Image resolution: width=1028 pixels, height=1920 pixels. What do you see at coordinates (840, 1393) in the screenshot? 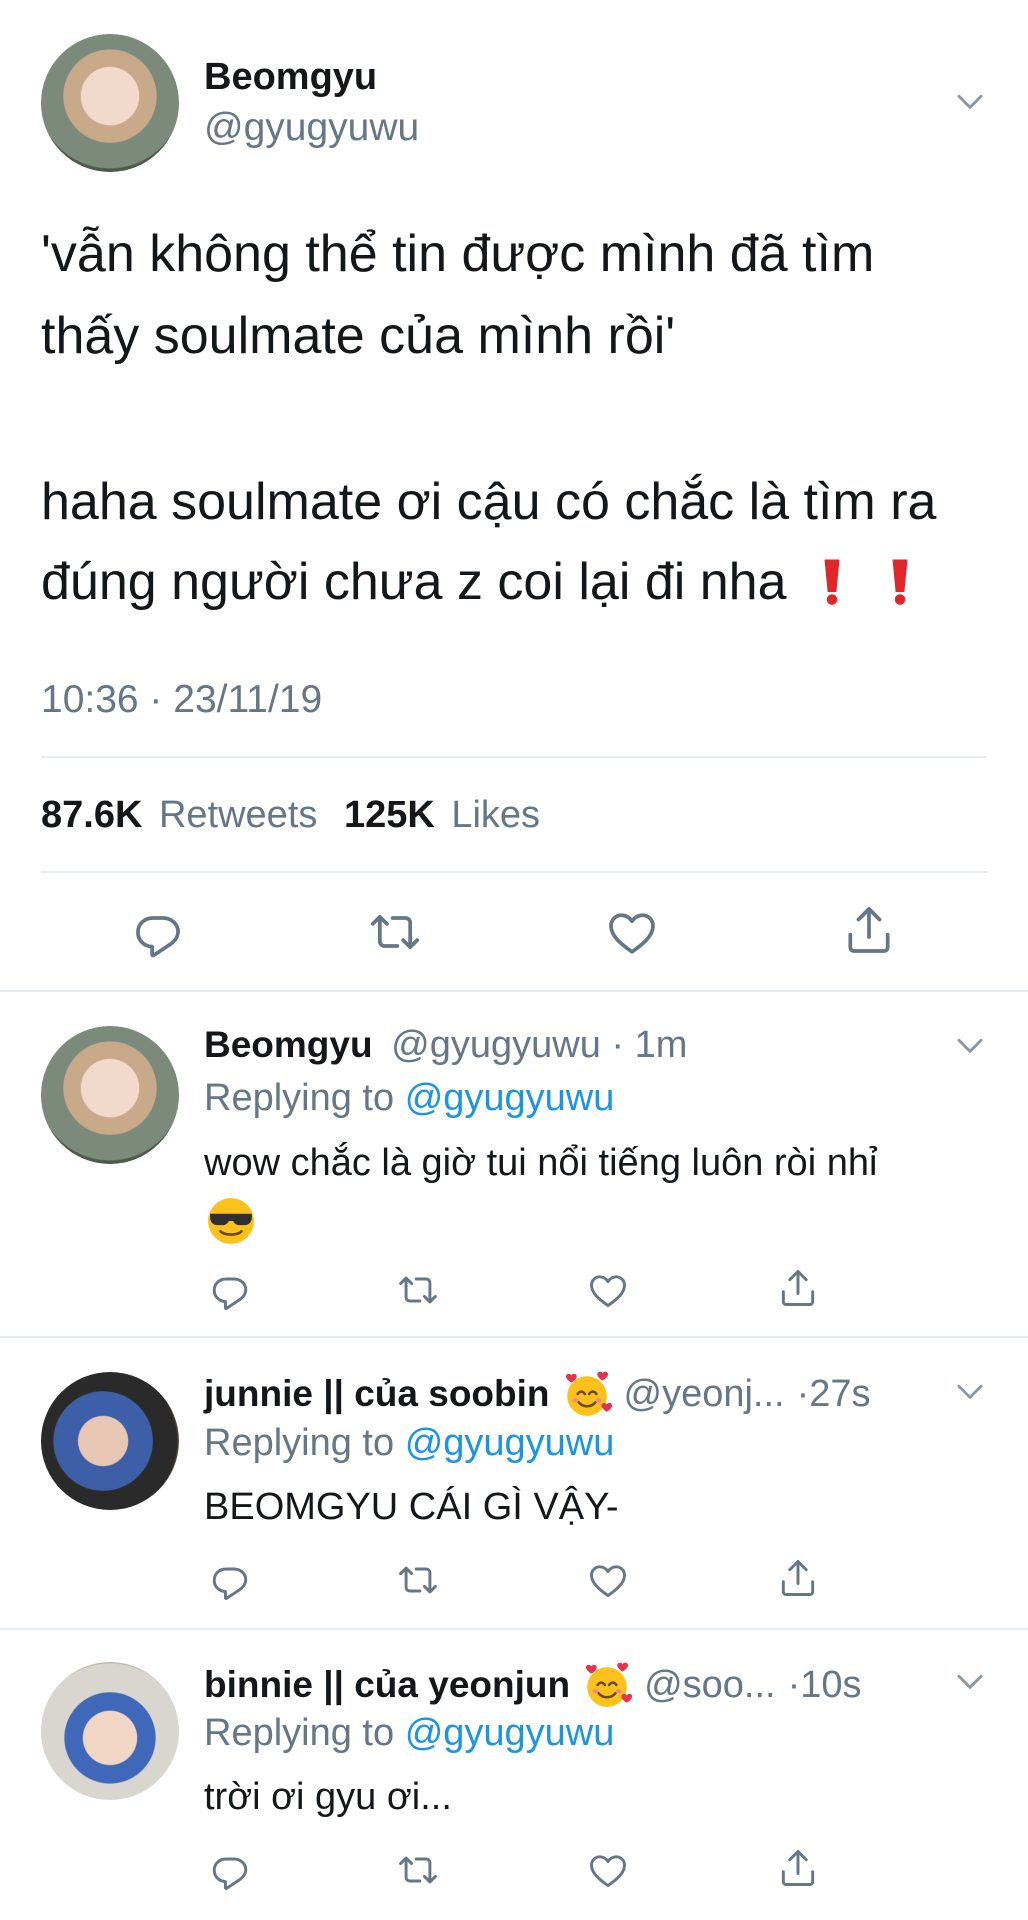
I see `reply-time: 27s` at bounding box center [840, 1393].